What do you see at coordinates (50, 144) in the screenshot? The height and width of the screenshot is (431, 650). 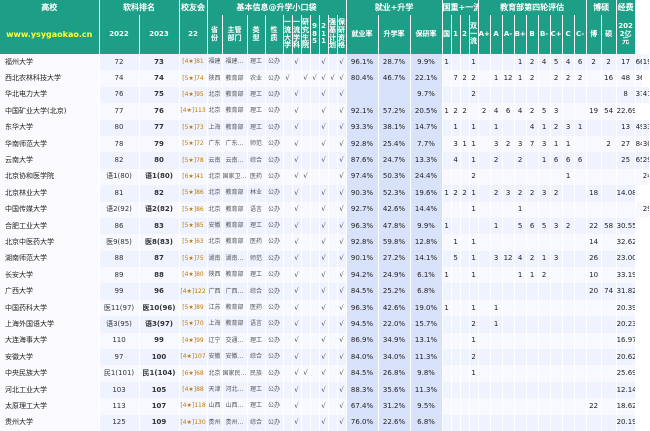 I see `school-name: 华南师范大学` at bounding box center [50, 144].